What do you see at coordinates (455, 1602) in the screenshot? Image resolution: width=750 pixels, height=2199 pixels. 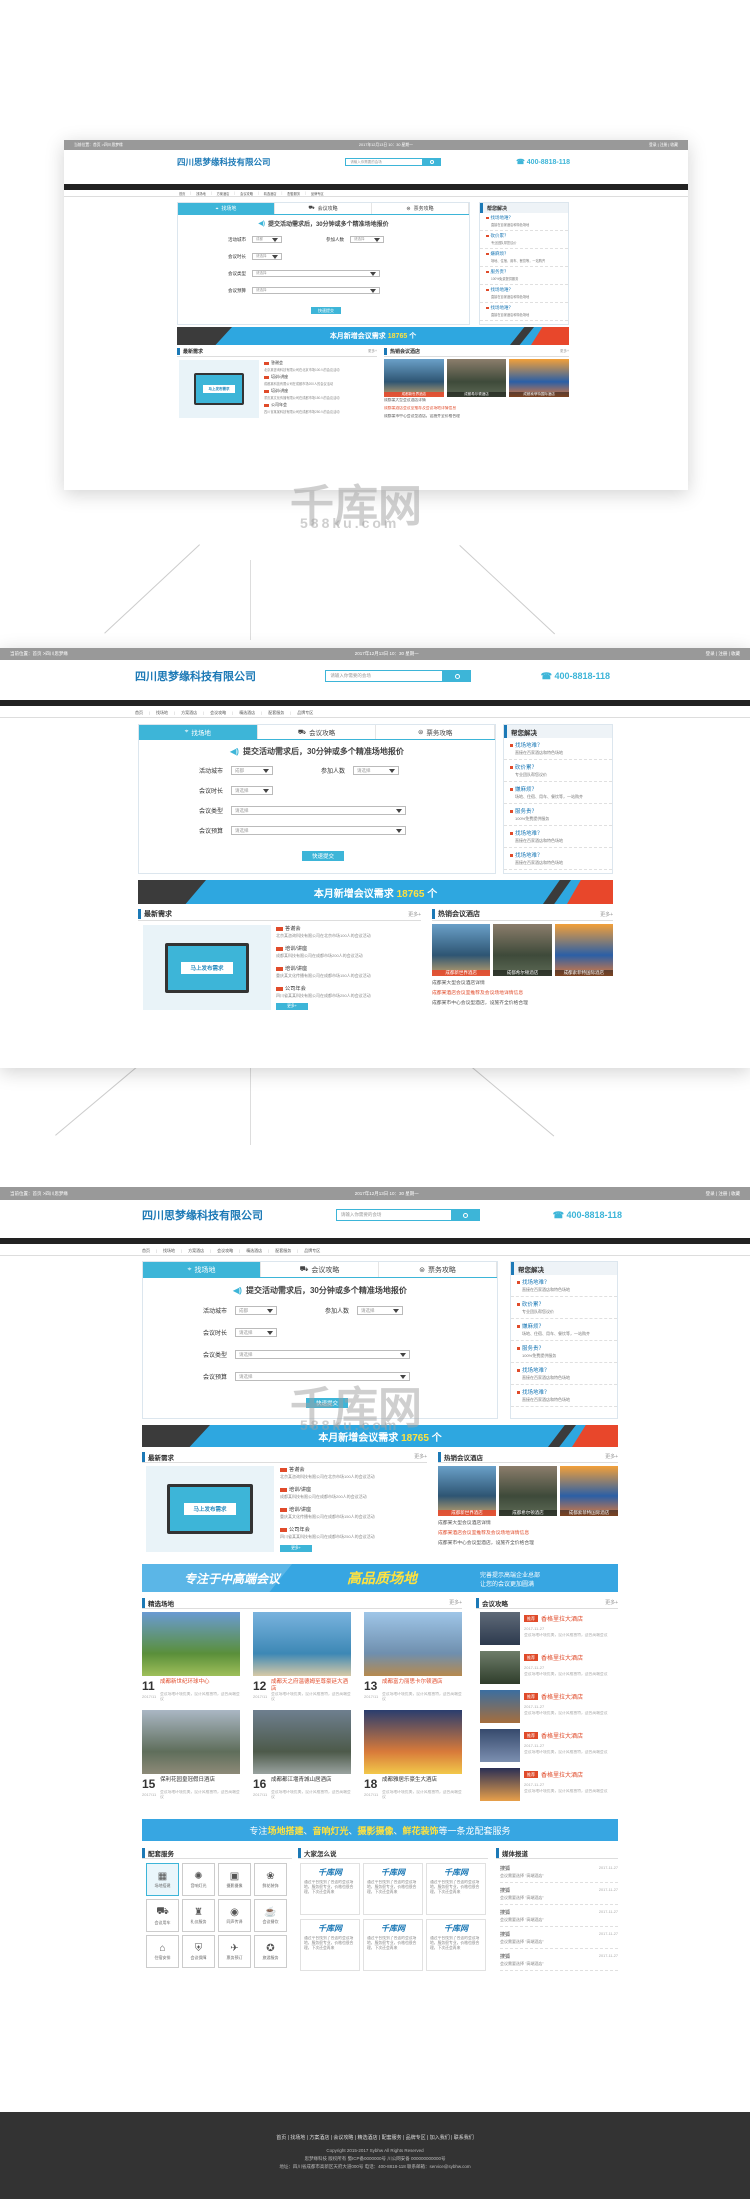 I see `featured-more-link: 更多+` at bounding box center [455, 1602].